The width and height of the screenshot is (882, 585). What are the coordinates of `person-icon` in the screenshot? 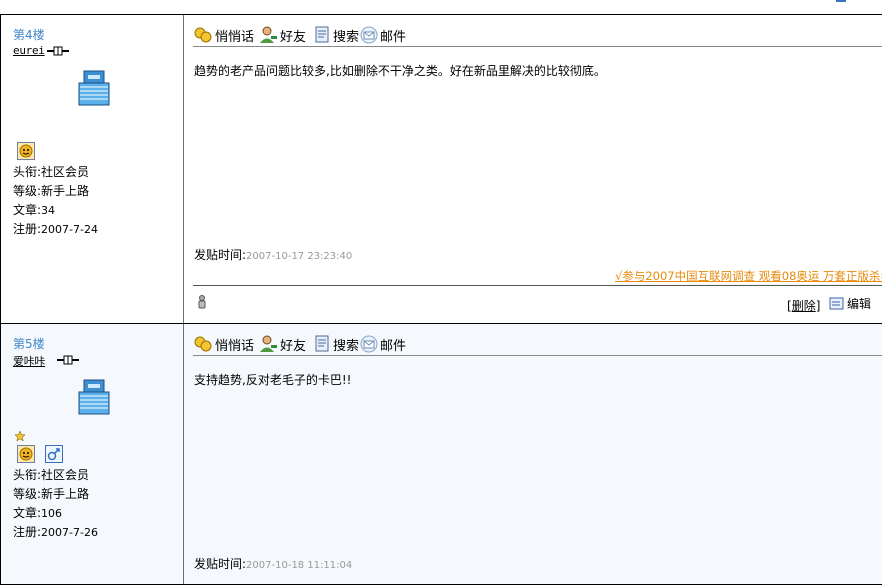 It's located at (202, 302).